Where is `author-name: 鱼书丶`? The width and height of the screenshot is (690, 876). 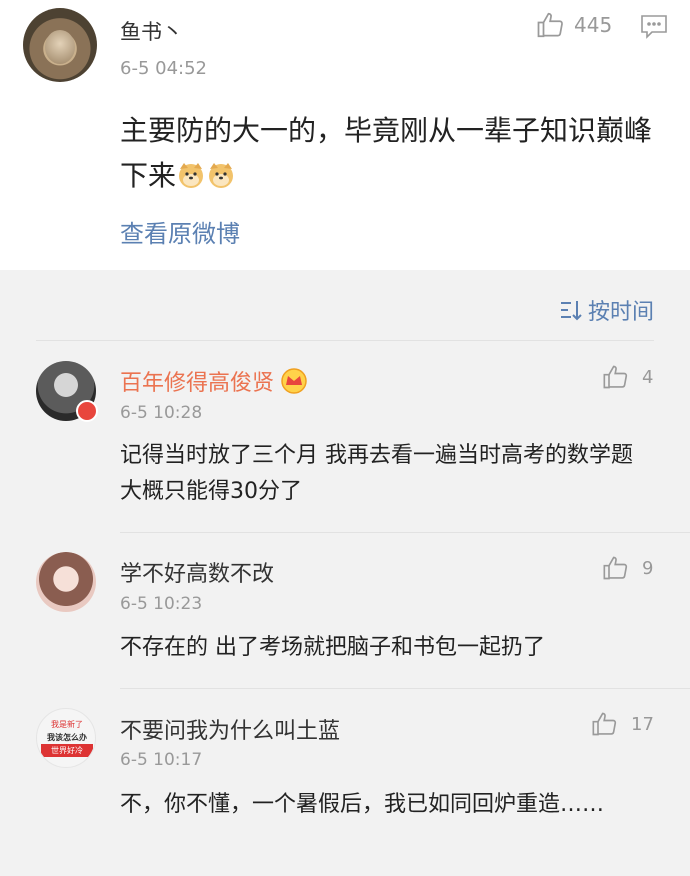 author-name: 鱼书丶 is located at coordinates (151, 31).